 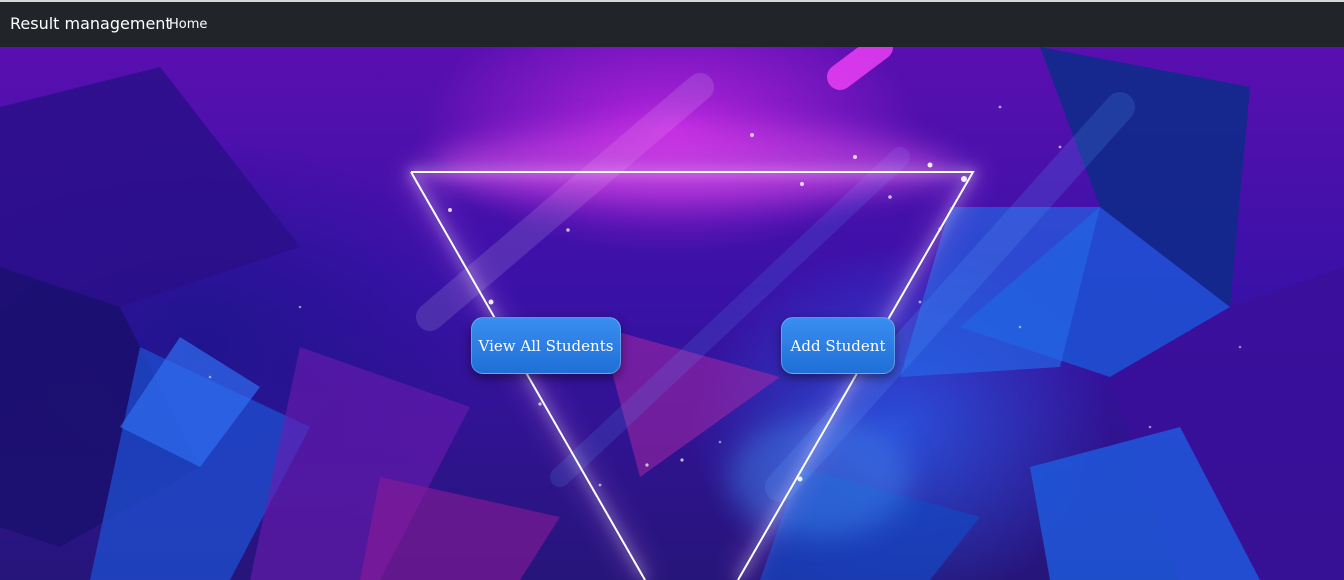 I want to click on top-navbar: Result management Home, so click(x=672, y=23).